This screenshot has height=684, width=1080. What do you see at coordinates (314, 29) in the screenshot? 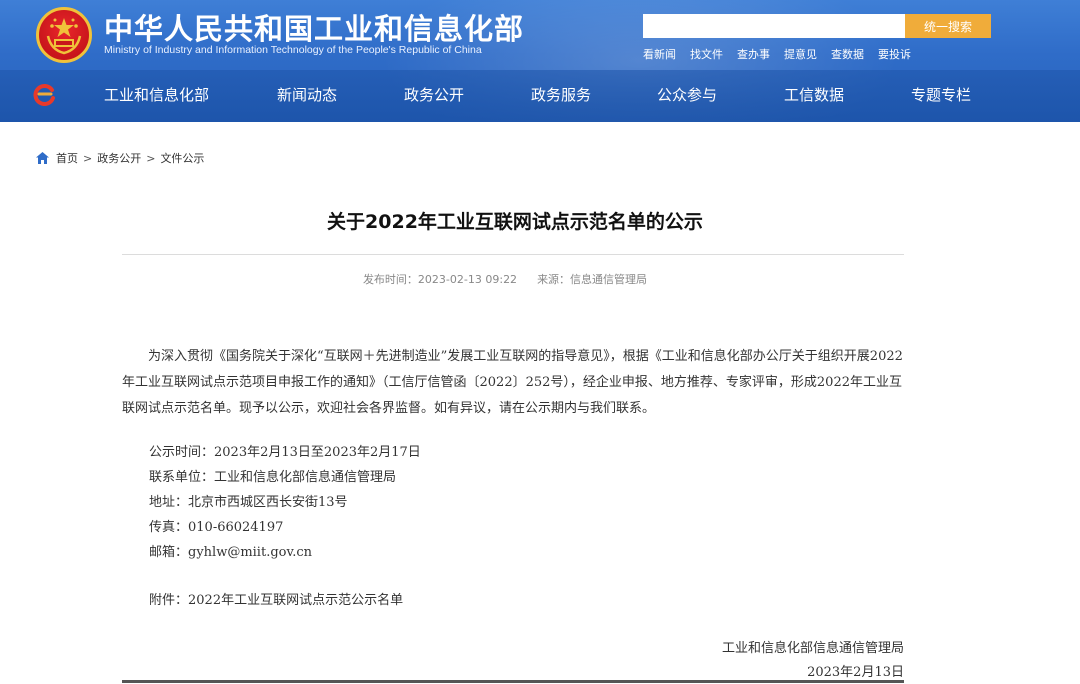
I see `site-title: 中华人民共和国工业和信息化部` at bounding box center [314, 29].